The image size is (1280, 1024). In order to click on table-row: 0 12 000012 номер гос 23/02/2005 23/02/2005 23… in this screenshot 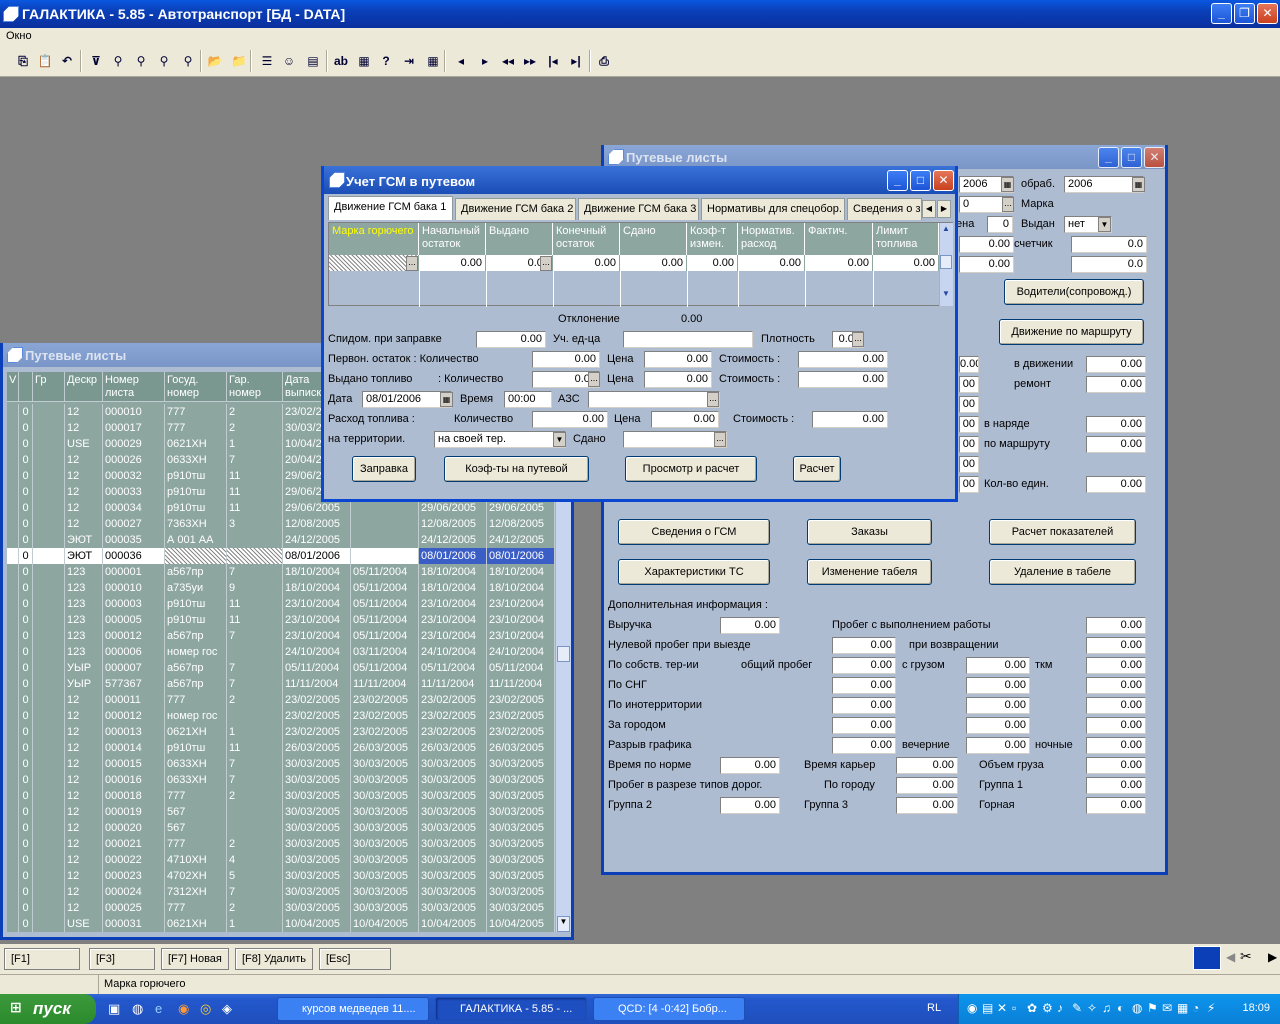, I will do `click(281, 716)`.